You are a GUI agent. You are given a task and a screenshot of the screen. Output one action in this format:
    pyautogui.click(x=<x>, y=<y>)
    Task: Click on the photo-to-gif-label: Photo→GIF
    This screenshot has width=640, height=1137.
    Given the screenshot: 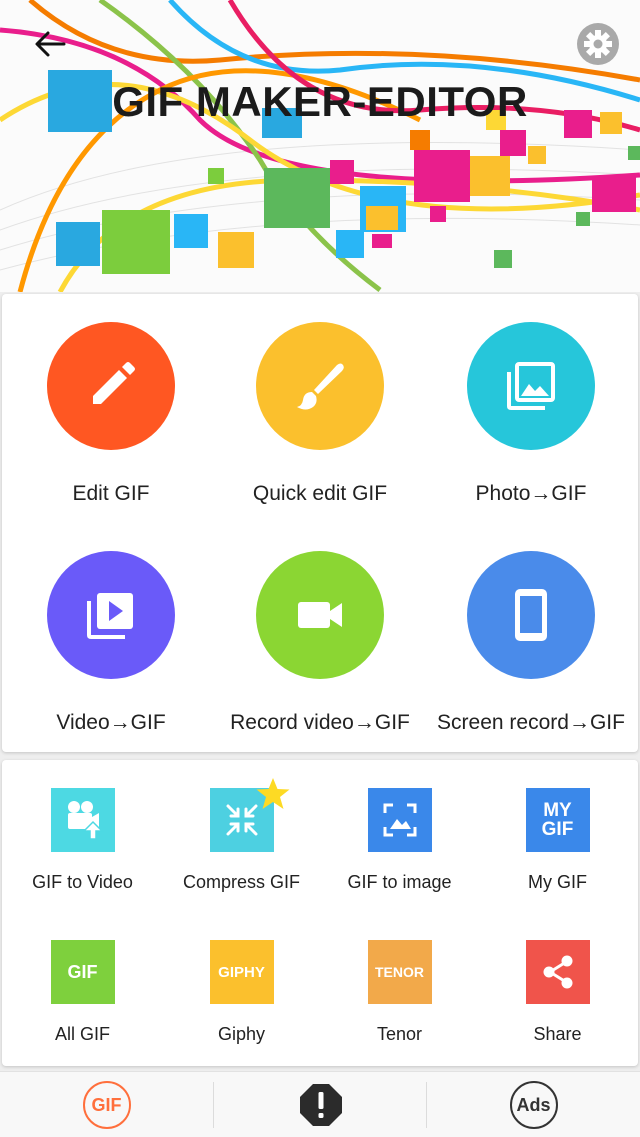 What is the action you would take?
    pyautogui.click(x=531, y=493)
    